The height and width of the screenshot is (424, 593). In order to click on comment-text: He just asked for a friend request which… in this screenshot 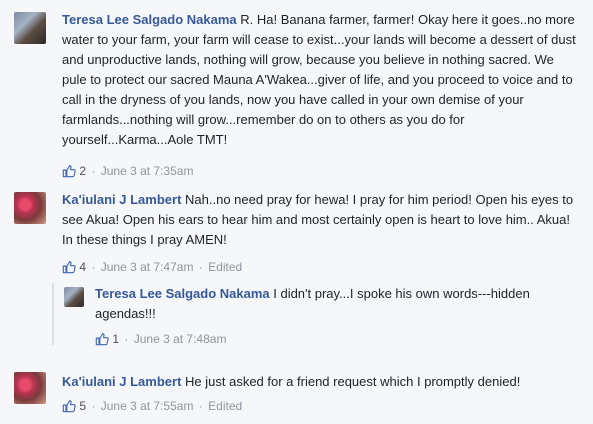, I will do `click(351, 381)`.